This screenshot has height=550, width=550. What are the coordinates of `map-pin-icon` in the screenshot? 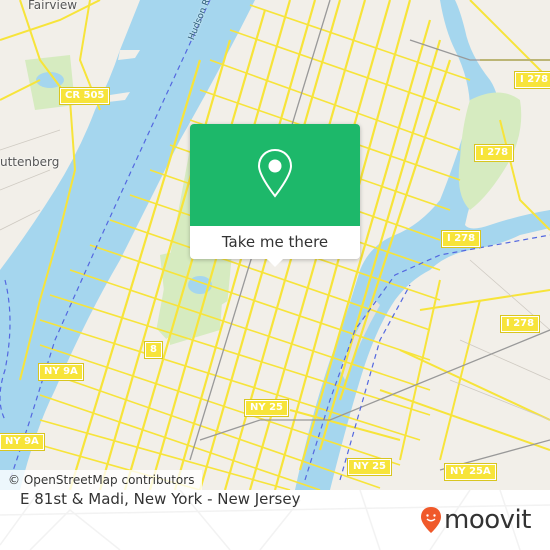 It's located at (275, 173).